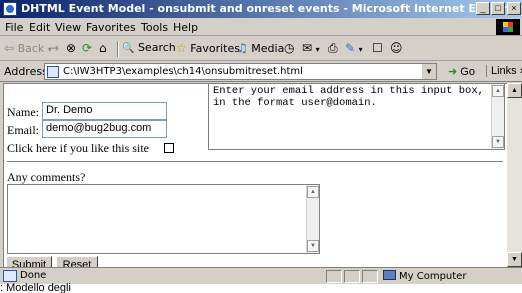 Image resolution: width=522 pixels, height=293 pixels. Describe the element at coordinates (261, 27) in the screenshot. I see `menu-bar: File Edit View Favorites Tools Help` at that location.